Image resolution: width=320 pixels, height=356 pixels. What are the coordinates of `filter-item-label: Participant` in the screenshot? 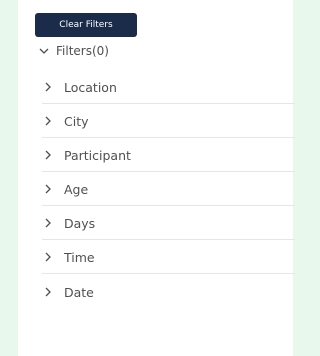 It's located at (97, 155).